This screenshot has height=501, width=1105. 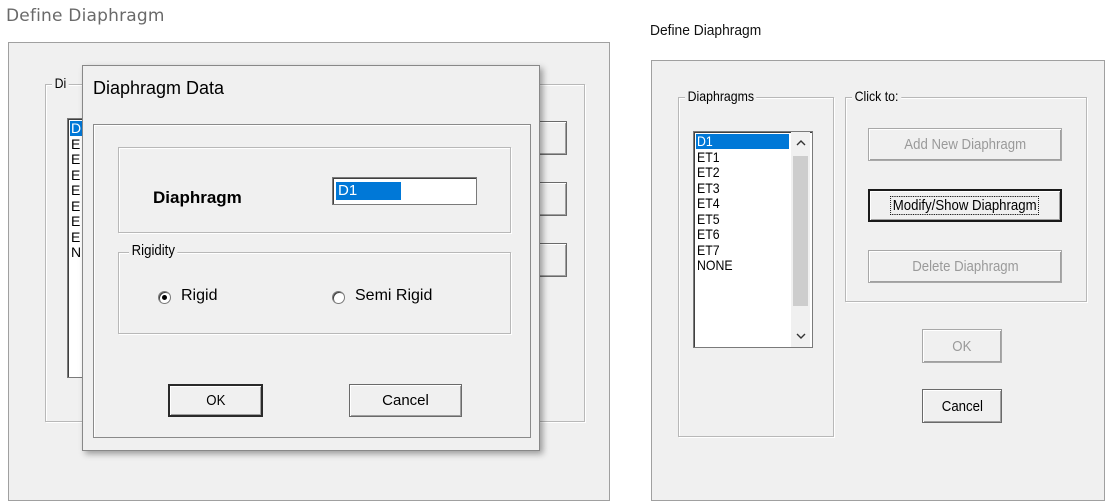 What do you see at coordinates (199, 295) in the screenshot?
I see `rigid-label: Rigid` at bounding box center [199, 295].